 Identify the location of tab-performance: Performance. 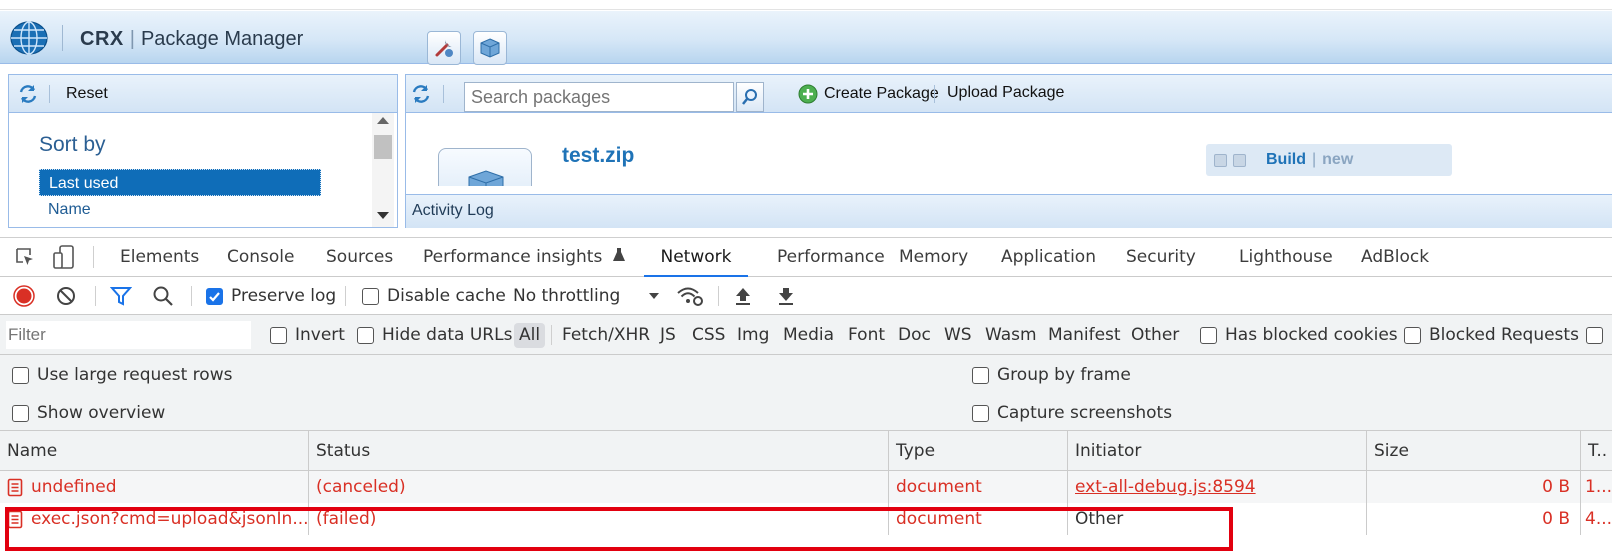
(831, 257).